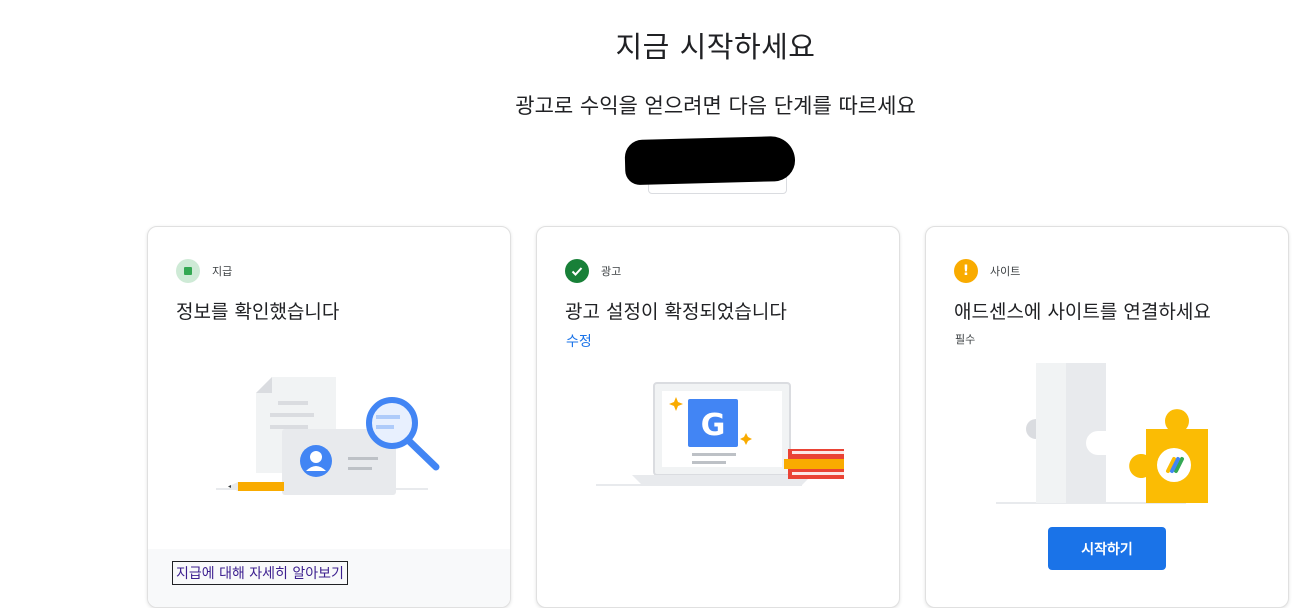 Image resolution: width=1316 pixels, height=608 pixels. What do you see at coordinates (987, 271) in the screenshot?
I see `card-header: ! 사이트` at bounding box center [987, 271].